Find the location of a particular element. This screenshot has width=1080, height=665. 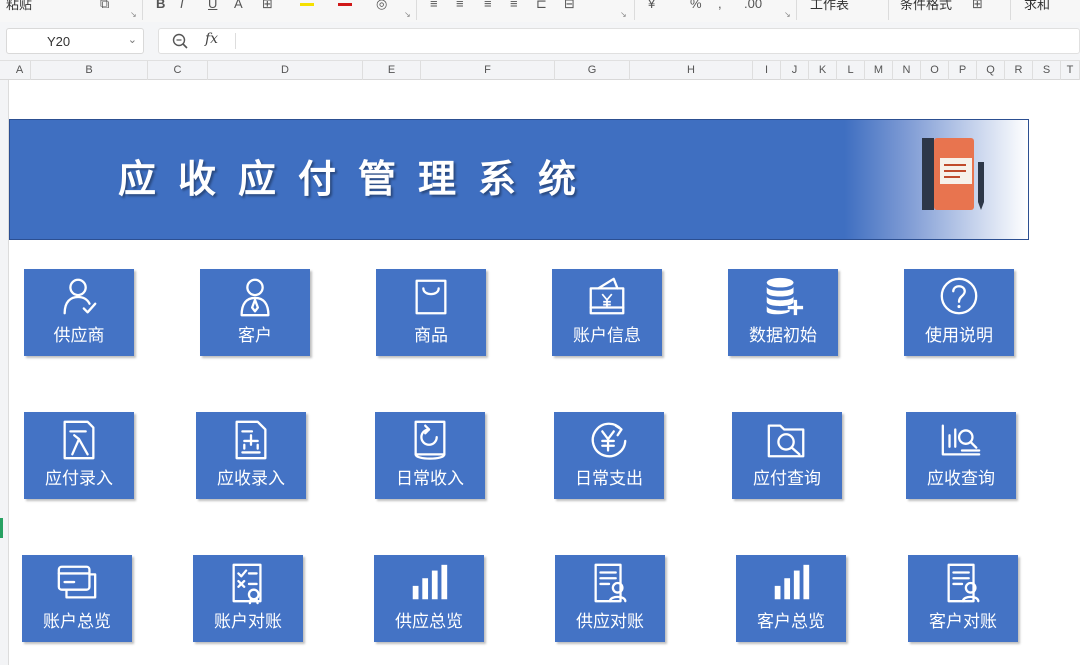

menu-tile-1: 供应商 is located at coordinates (79, 312).